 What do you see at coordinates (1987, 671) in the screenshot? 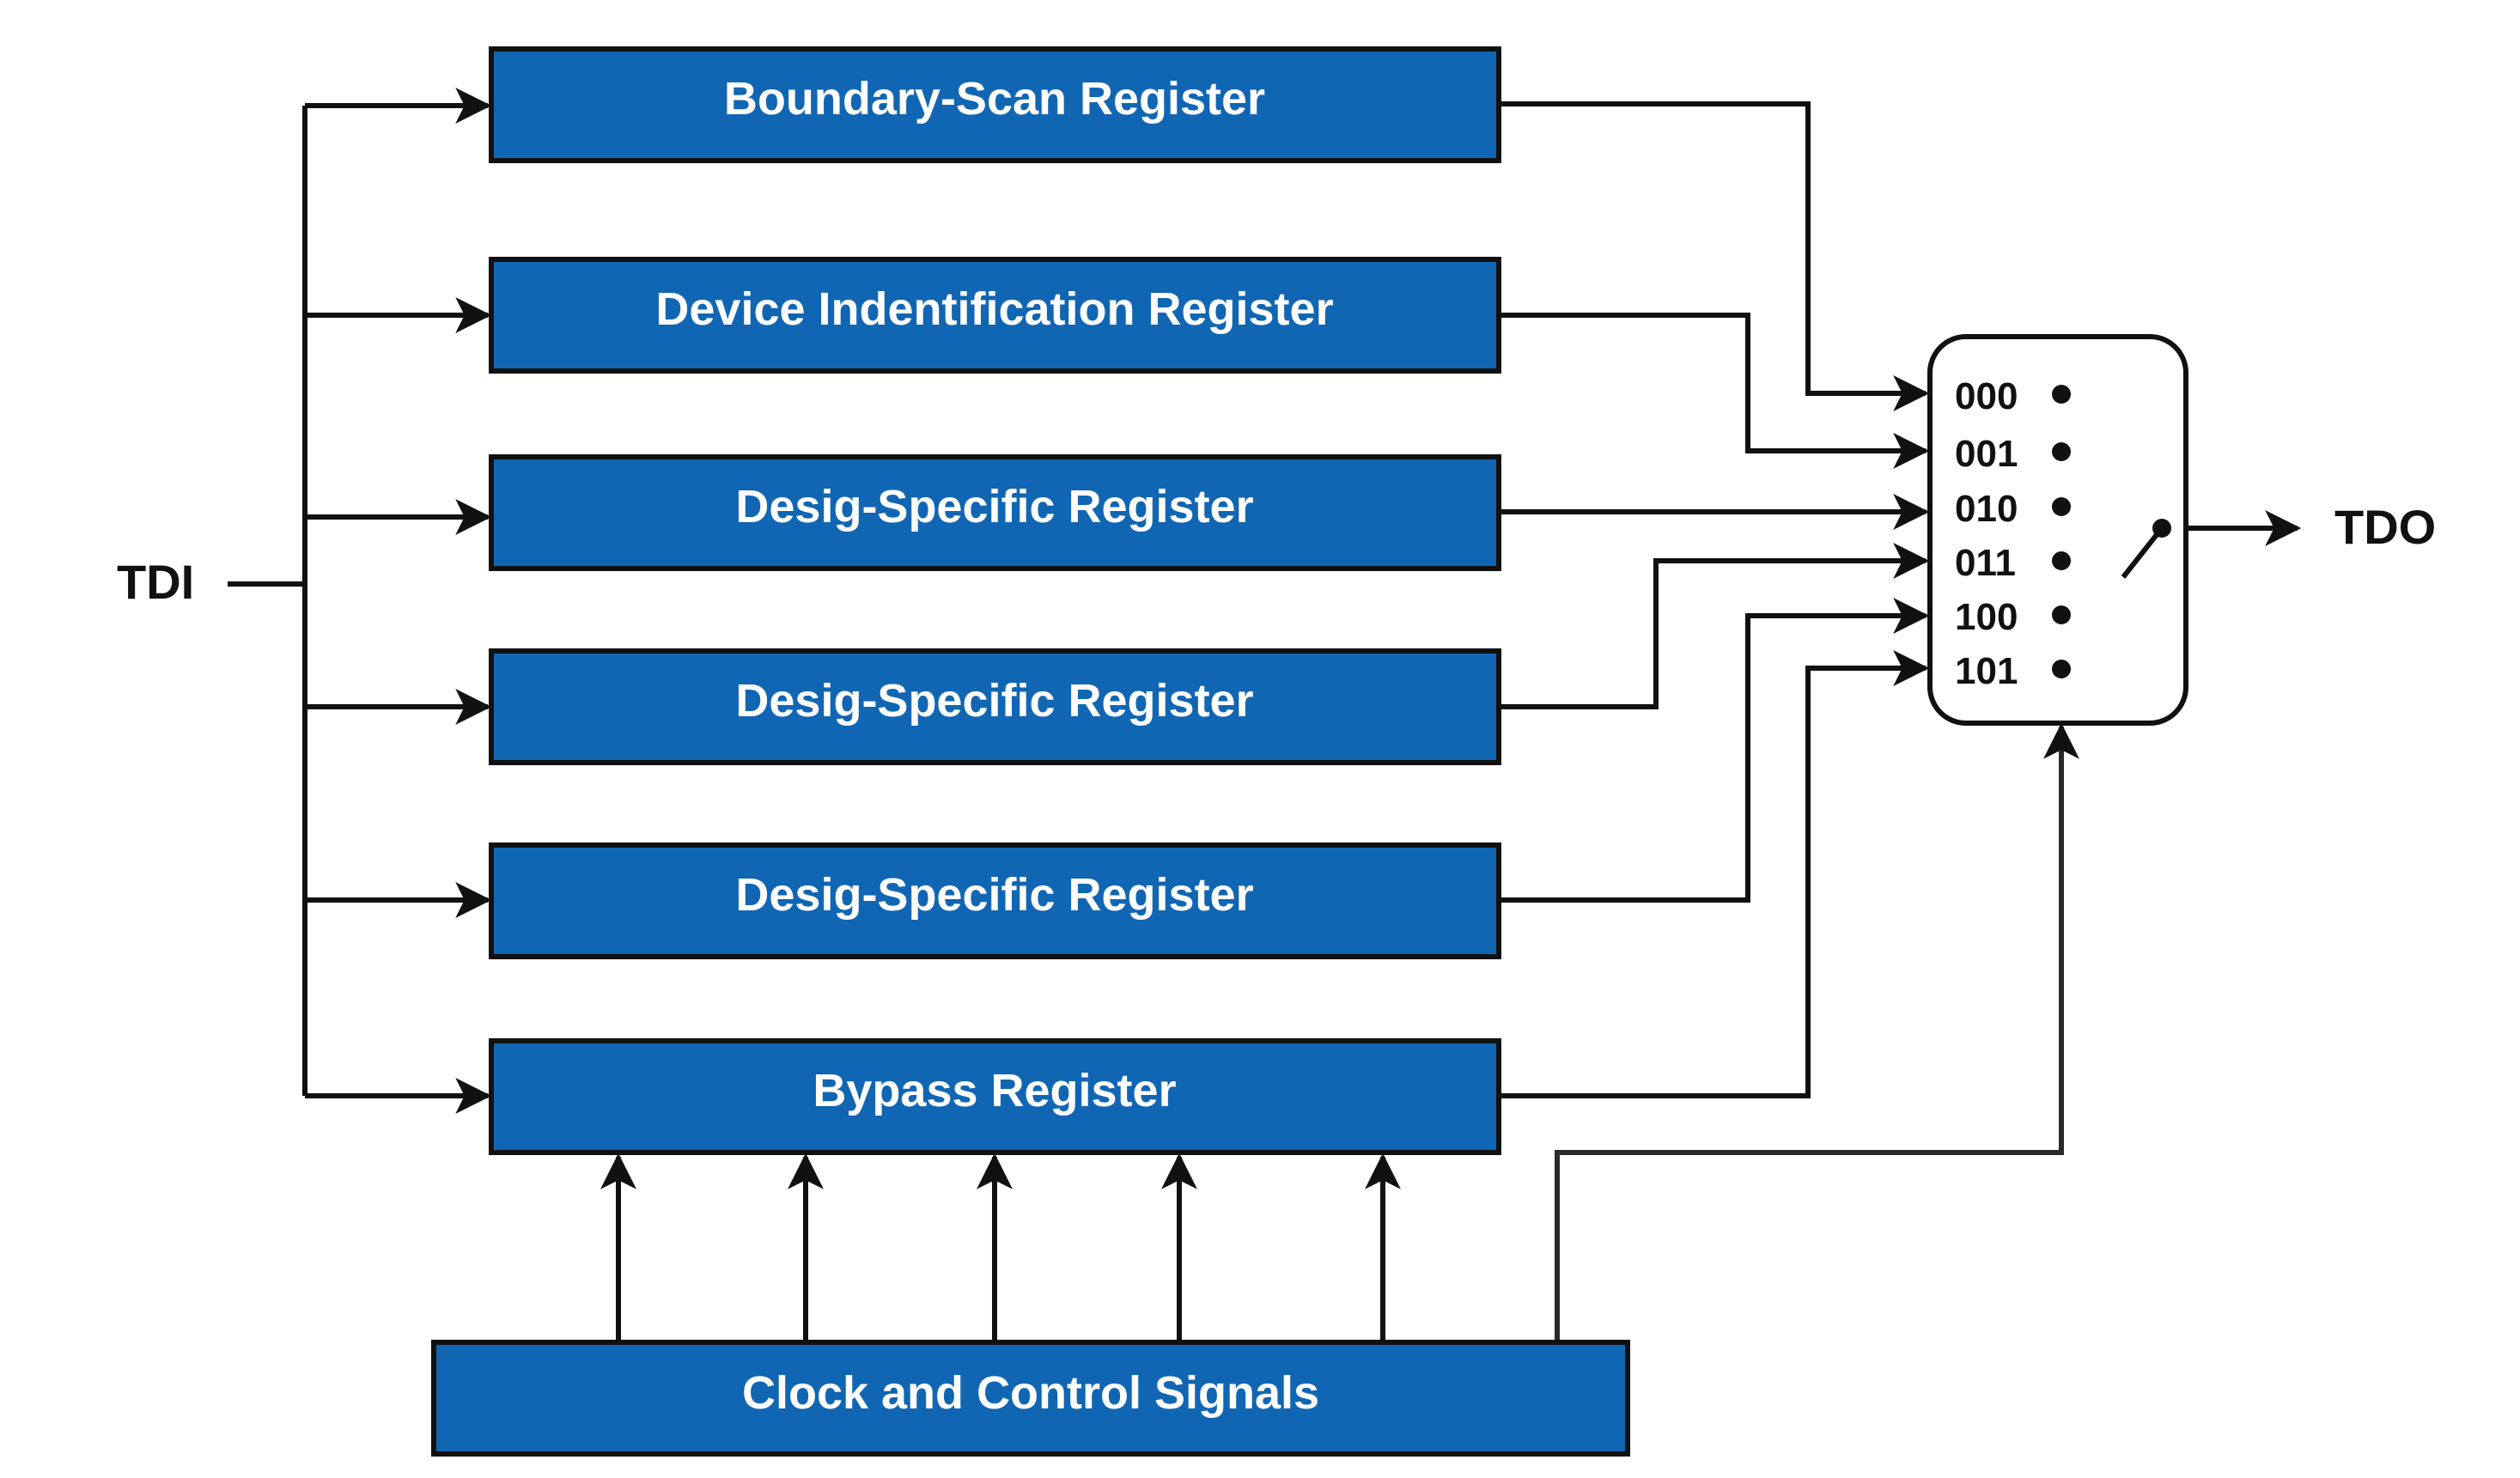
I see `mux-input-label: 101` at bounding box center [1987, 671].